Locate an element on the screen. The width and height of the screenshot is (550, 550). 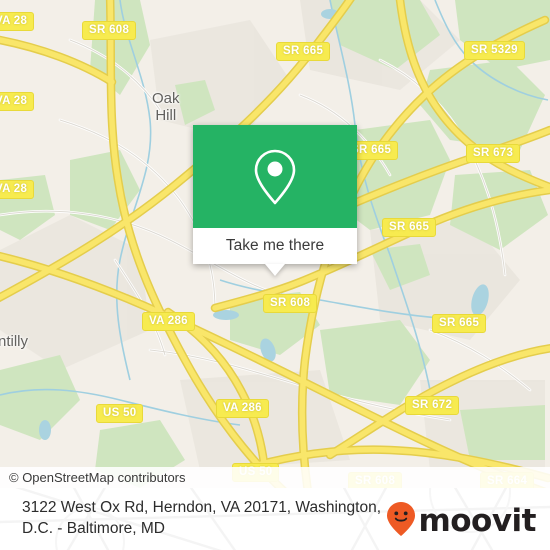
moovit-logo: moovit is located at coordinates (461, 521).